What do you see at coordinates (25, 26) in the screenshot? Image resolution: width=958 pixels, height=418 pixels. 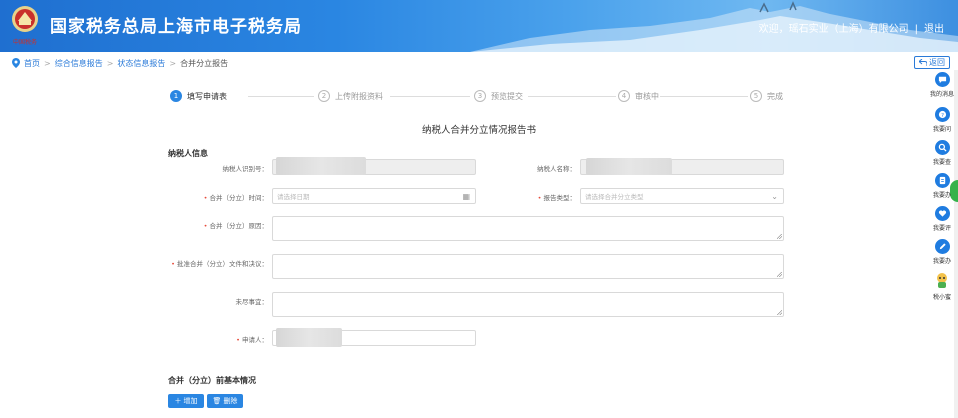 I see `tax-emblem-icon: 中国税务` at bounding box center [25, 26].